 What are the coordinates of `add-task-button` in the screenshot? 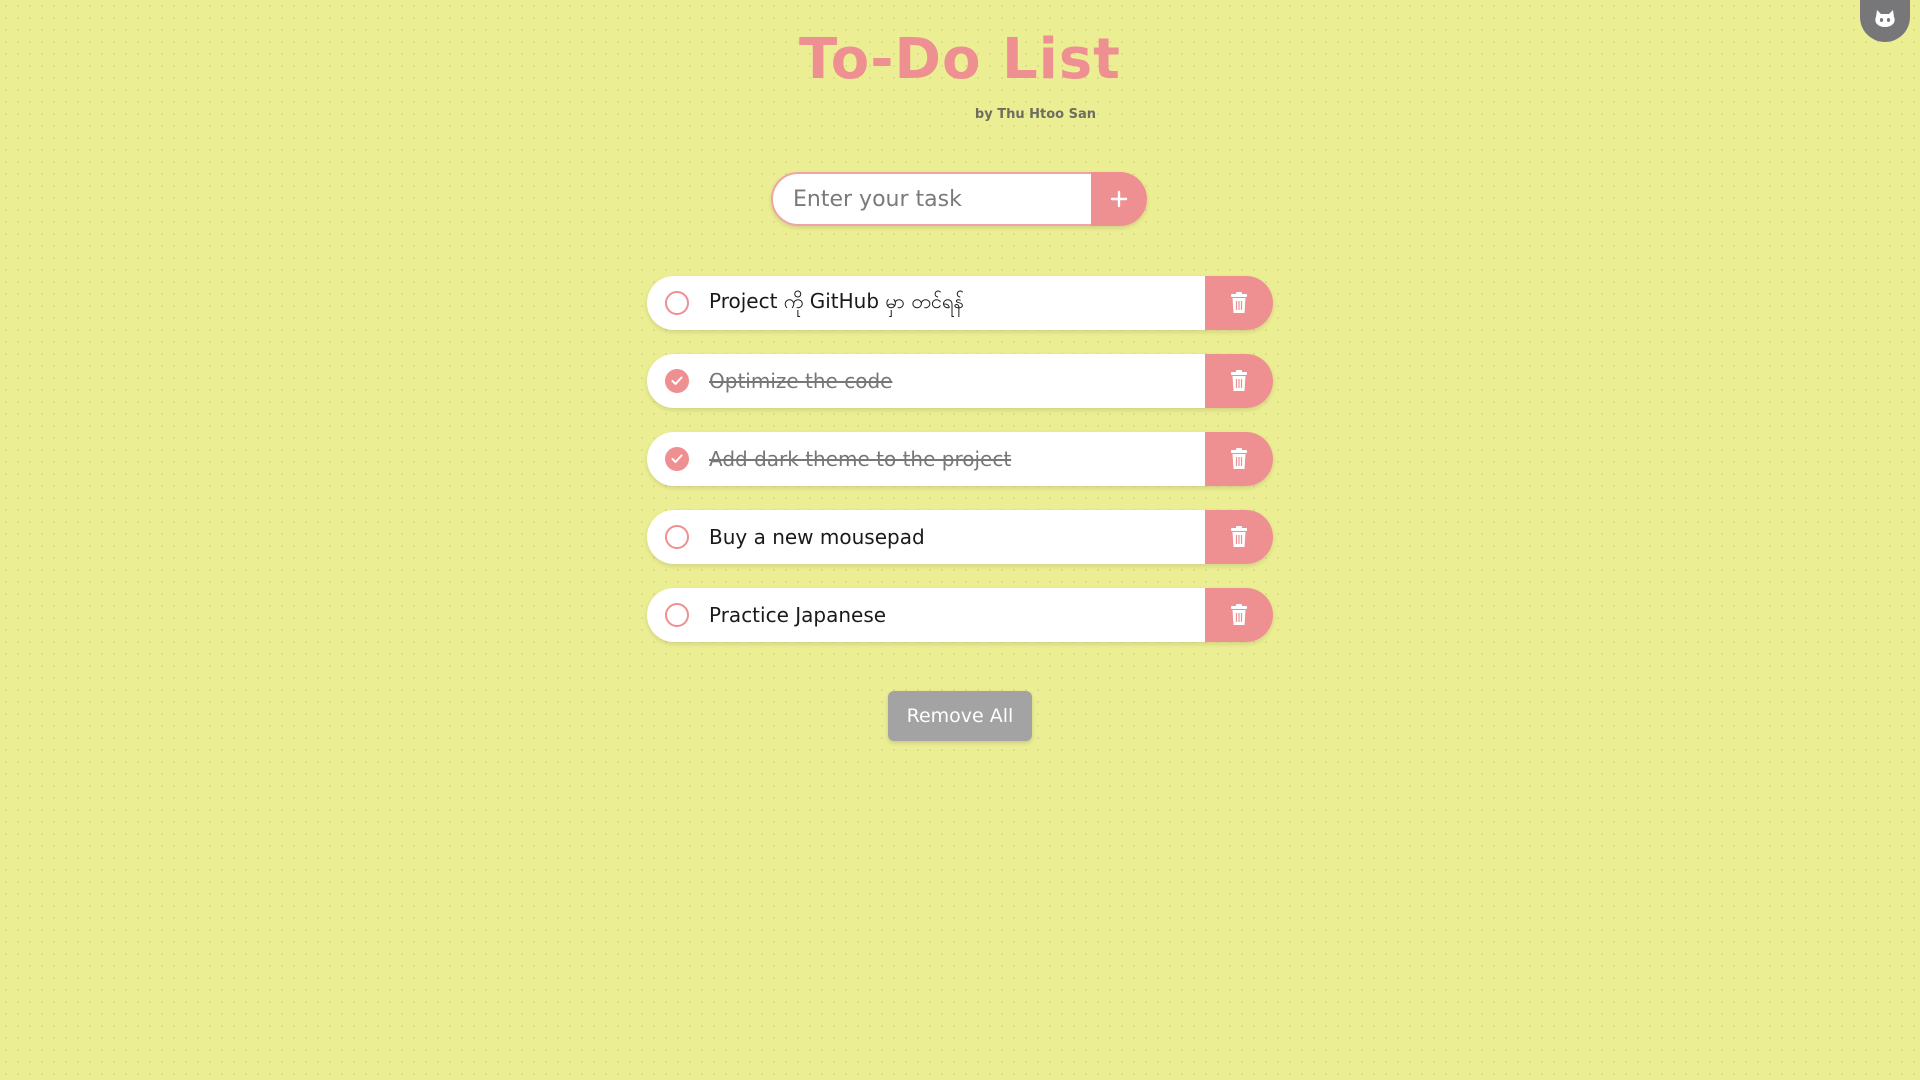 It's located at (1119, 199).